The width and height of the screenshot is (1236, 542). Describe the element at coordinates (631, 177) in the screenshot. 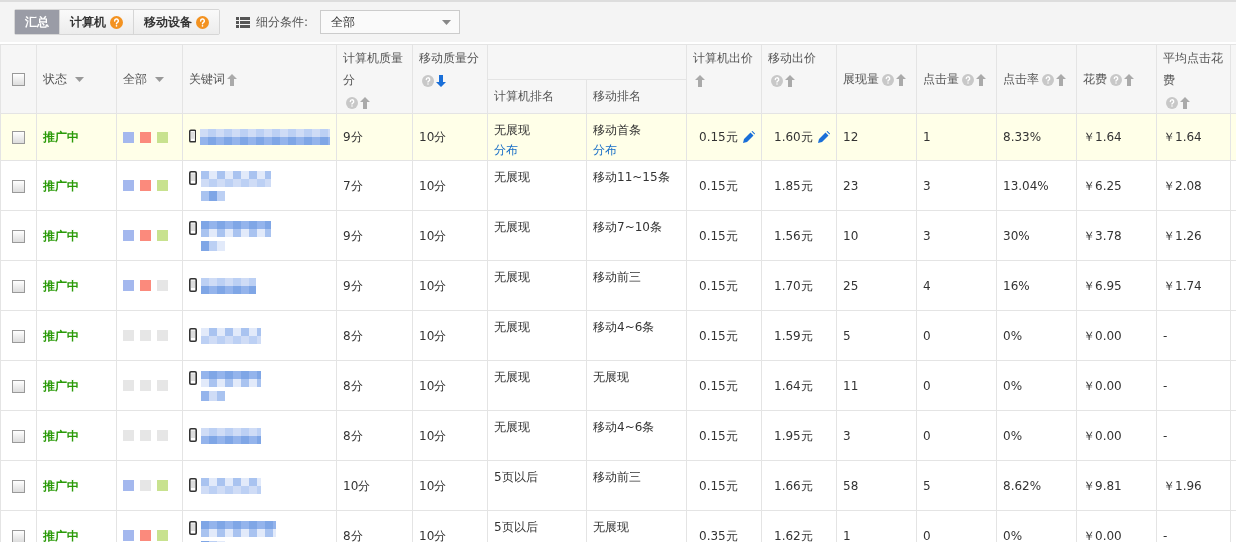

I see `rank-cell: 移动11~15条` at that location.